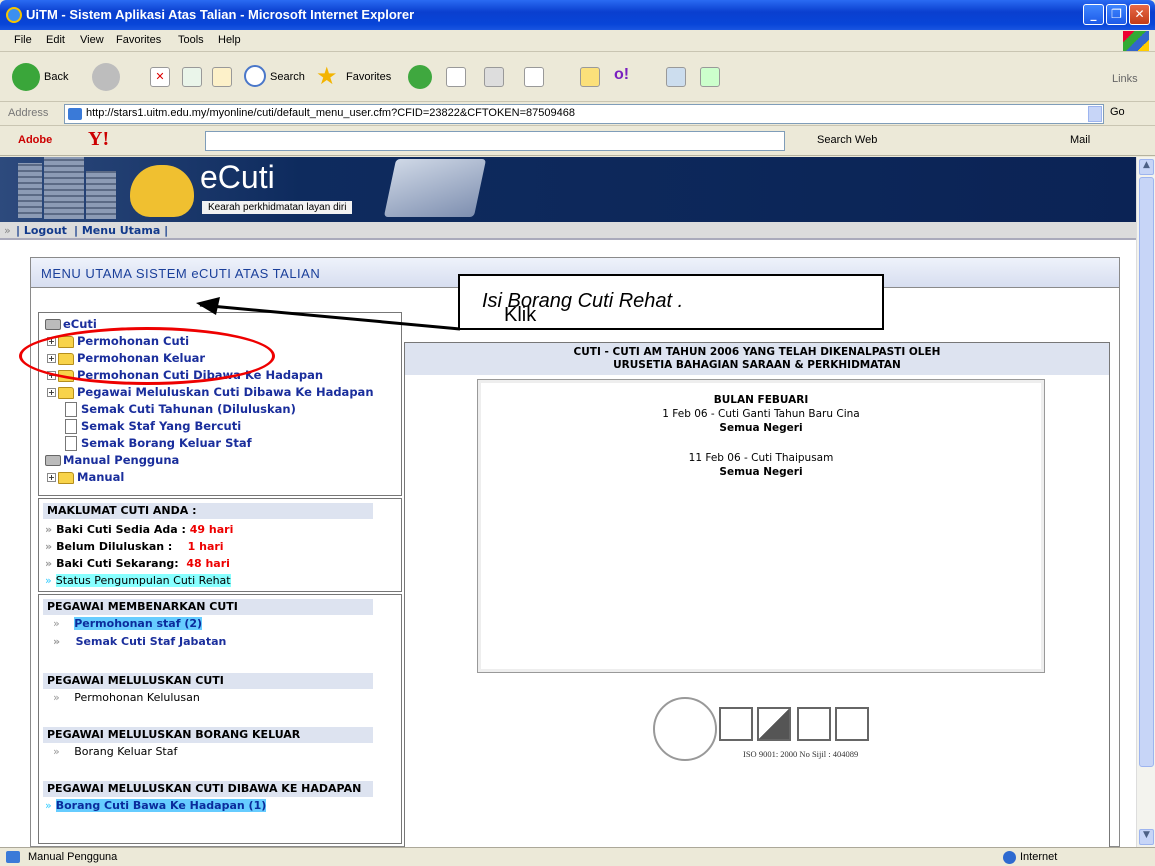 Image resolution: width=1155 pixels, height=866 pixels. Describe the element at coordinates (534, 77) in the screenshot. I see `edit-icon` at that location.